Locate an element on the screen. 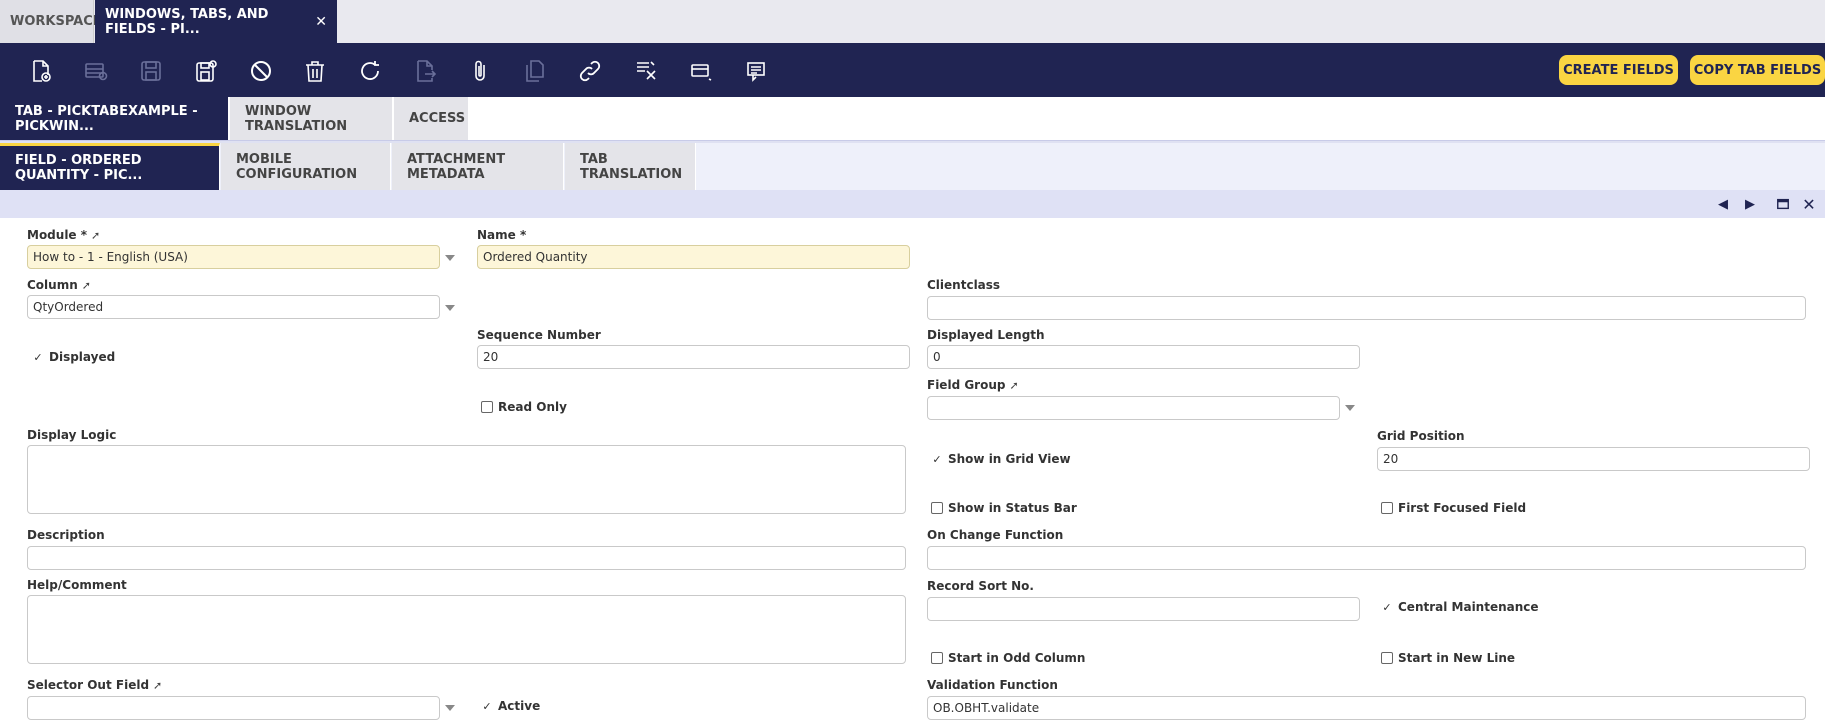 This screenshot has width=1825, height=725. validation-field: OB.OBHT.validate is located at coordinates (1366, 708).